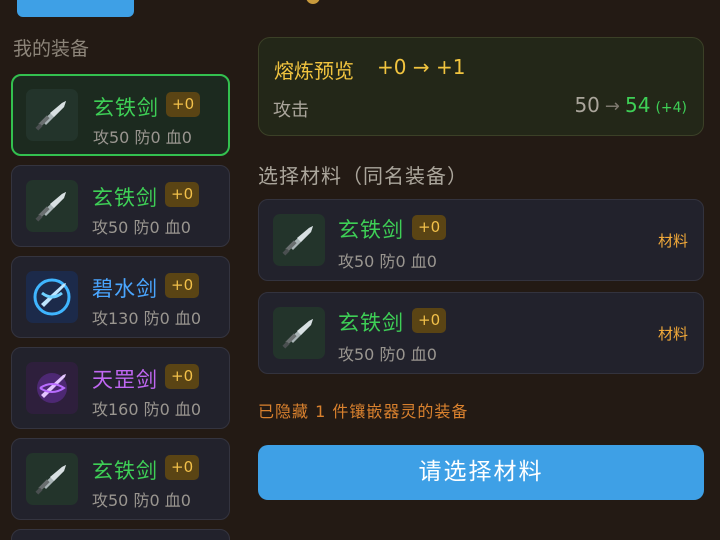 The width and height of the screenshot is (720, 540). Describe the element at coordinates (120, 534) in the screenshot. I see `equipment-card-partial` at that location.